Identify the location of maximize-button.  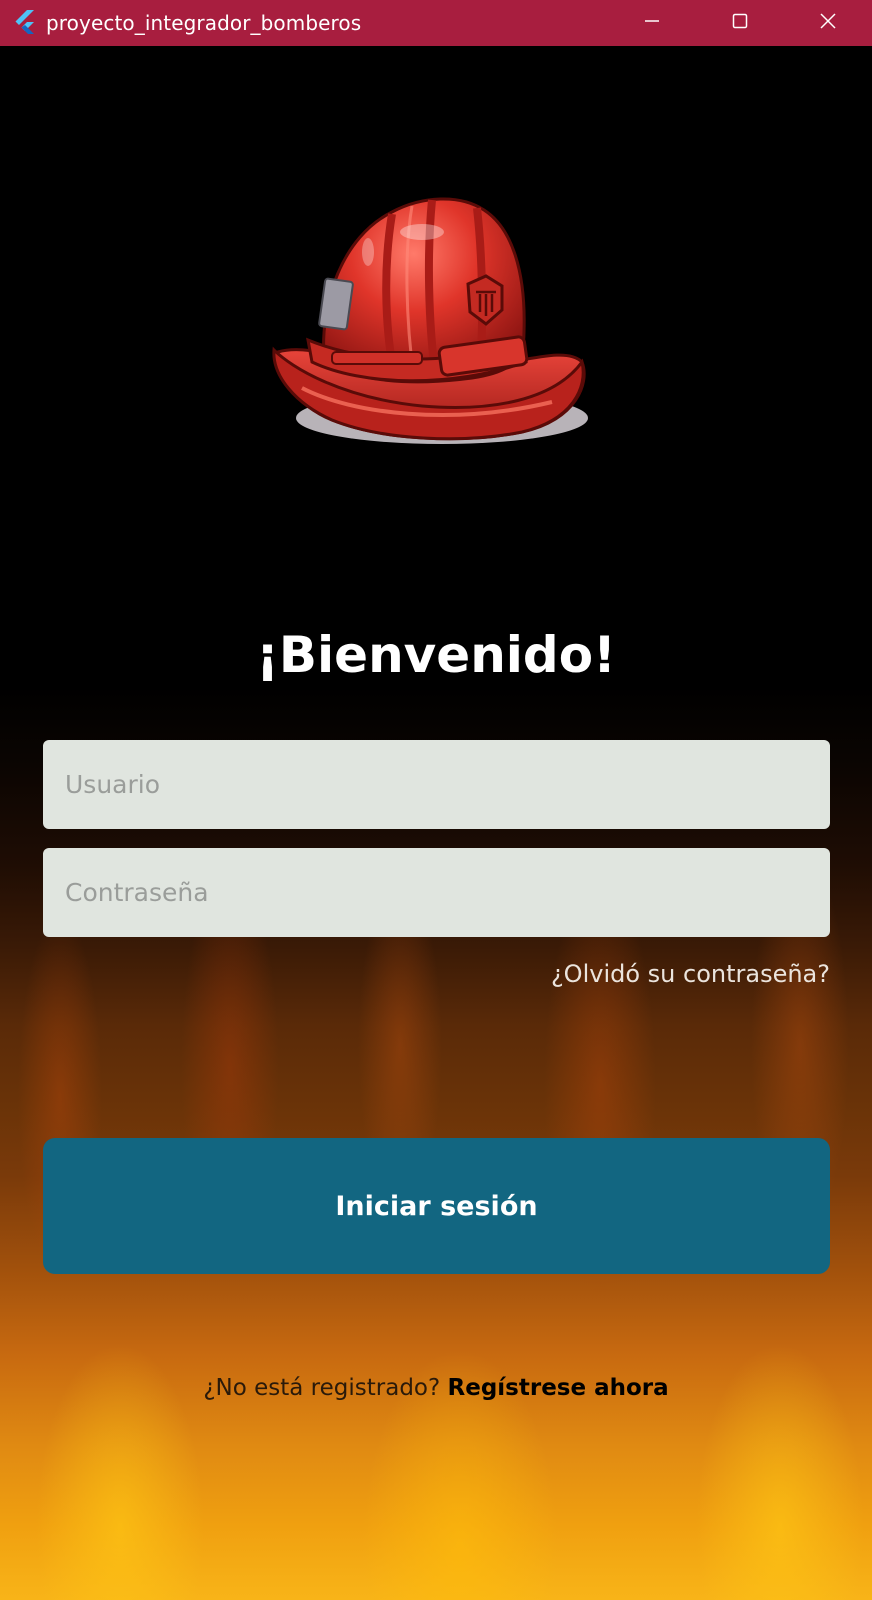
(740, 23).